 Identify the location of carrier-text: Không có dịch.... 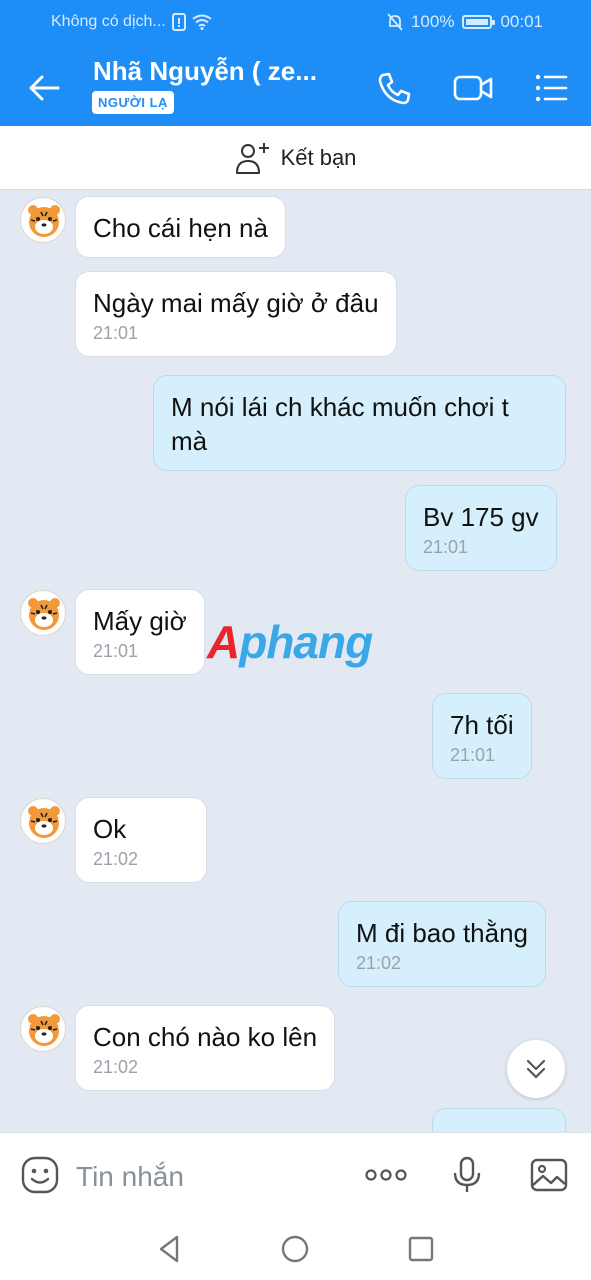
(108, 21).